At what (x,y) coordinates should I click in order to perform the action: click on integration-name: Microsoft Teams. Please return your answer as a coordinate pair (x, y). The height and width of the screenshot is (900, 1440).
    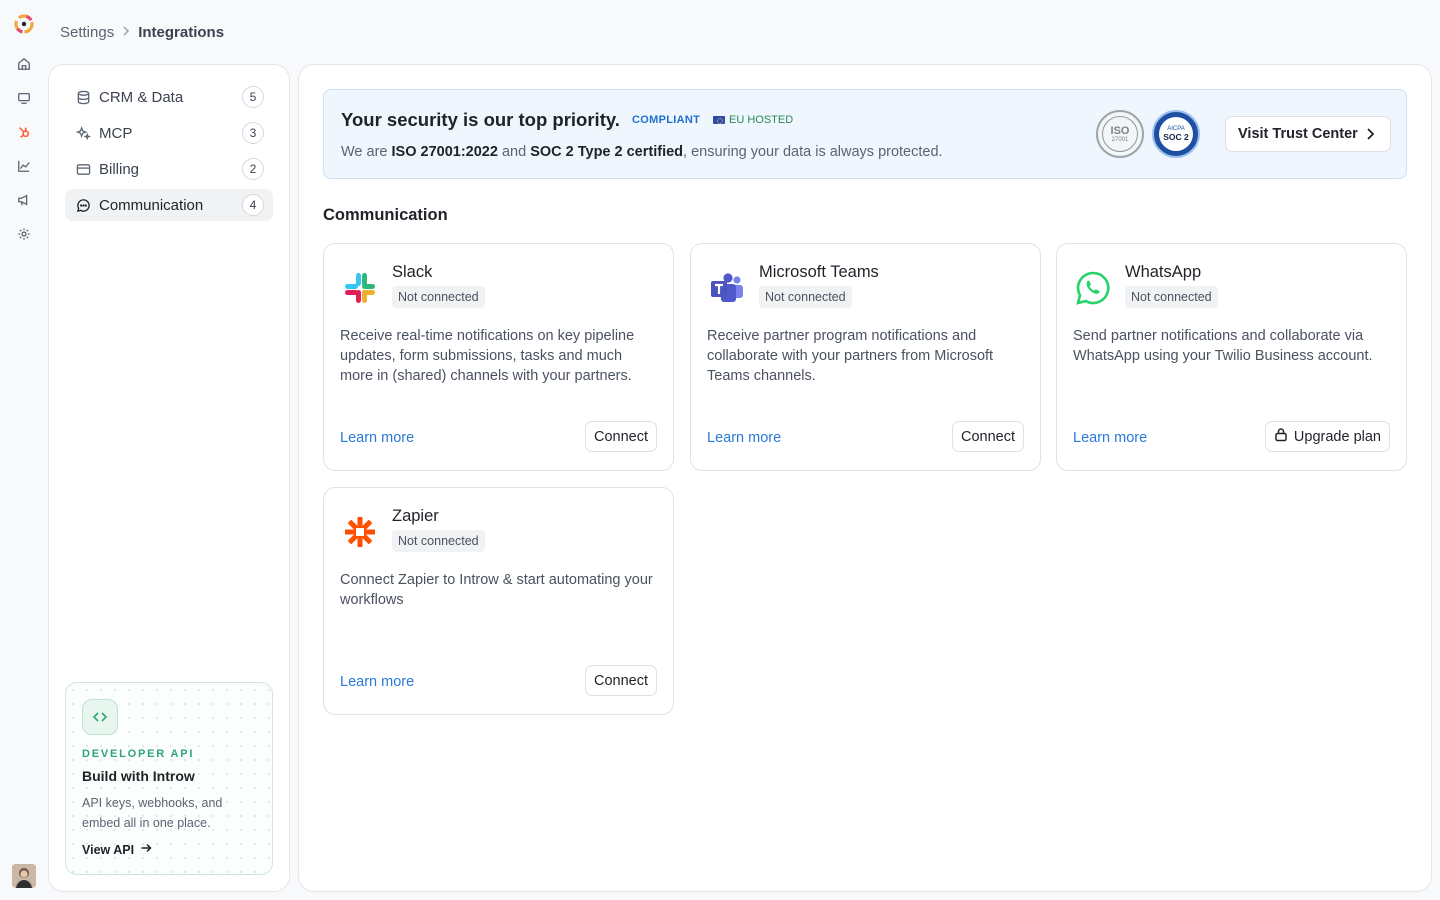
    Looking at the image, I should click on (819, 272).